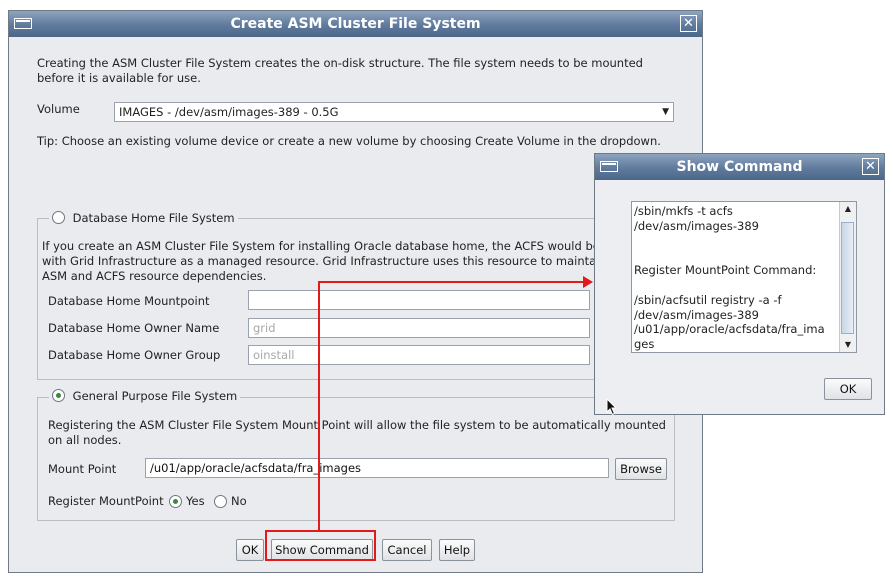  Describe the element at coordinates (58, 217) in the screenshot. I see `db-home-radio` at that location.